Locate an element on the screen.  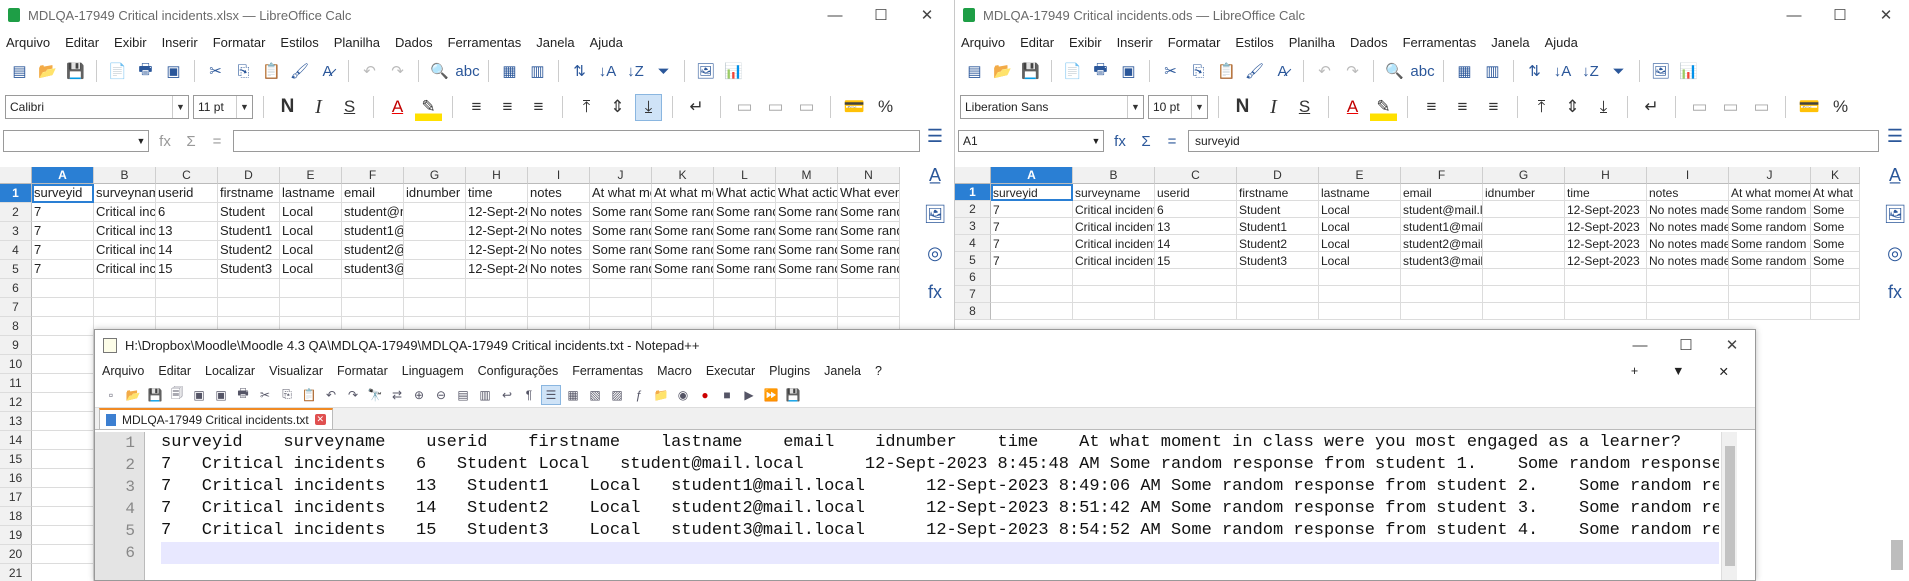
row-header-7: 7 is located at coordinates (973, 294).